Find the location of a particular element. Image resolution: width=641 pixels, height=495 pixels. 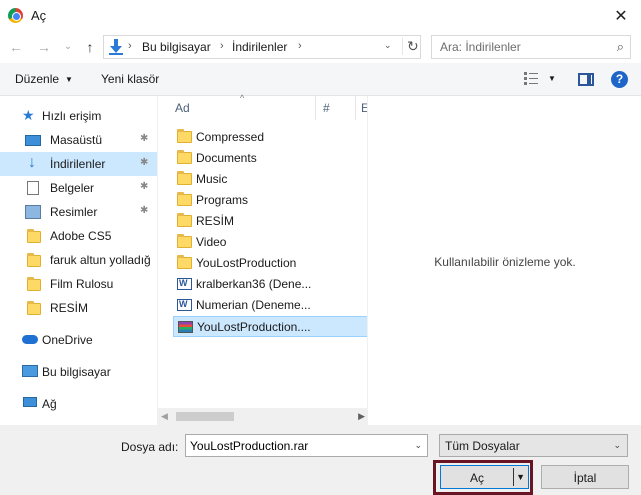

file-name: Music is located at coordinates (212, 179).